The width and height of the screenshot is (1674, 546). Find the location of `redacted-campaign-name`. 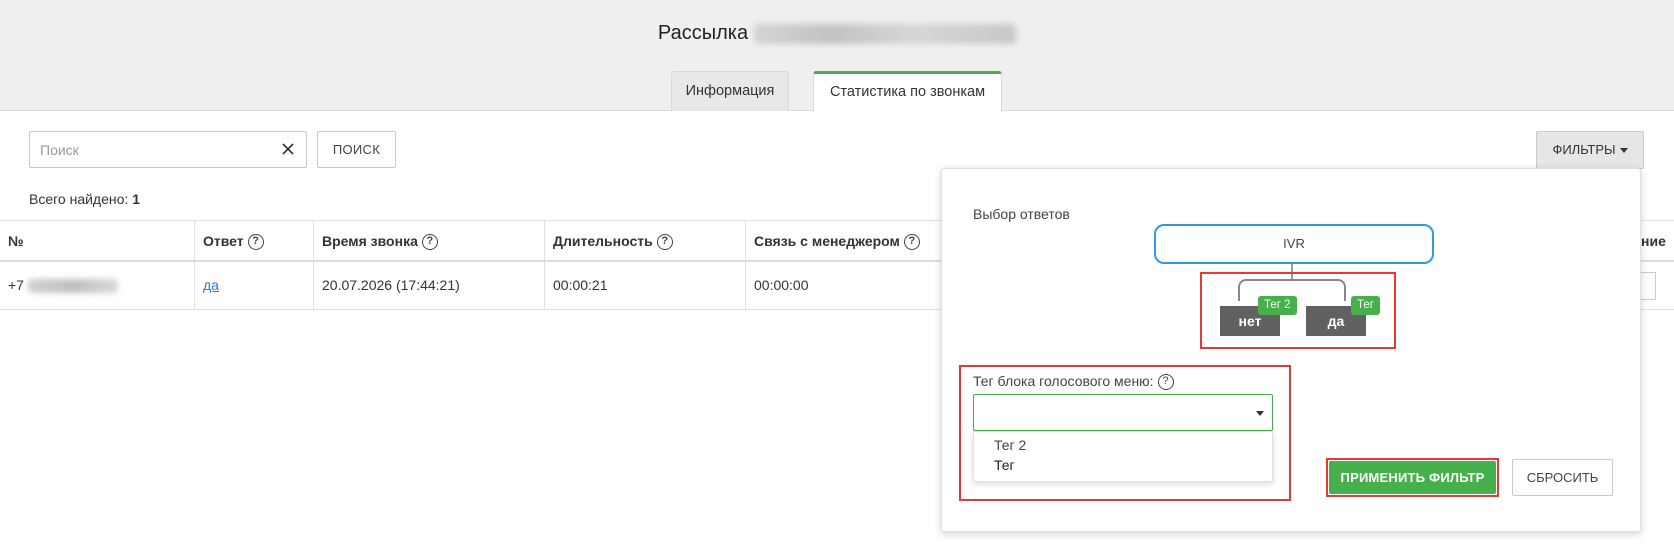

redacted-campaign-name is located at coordinates (885, 33).